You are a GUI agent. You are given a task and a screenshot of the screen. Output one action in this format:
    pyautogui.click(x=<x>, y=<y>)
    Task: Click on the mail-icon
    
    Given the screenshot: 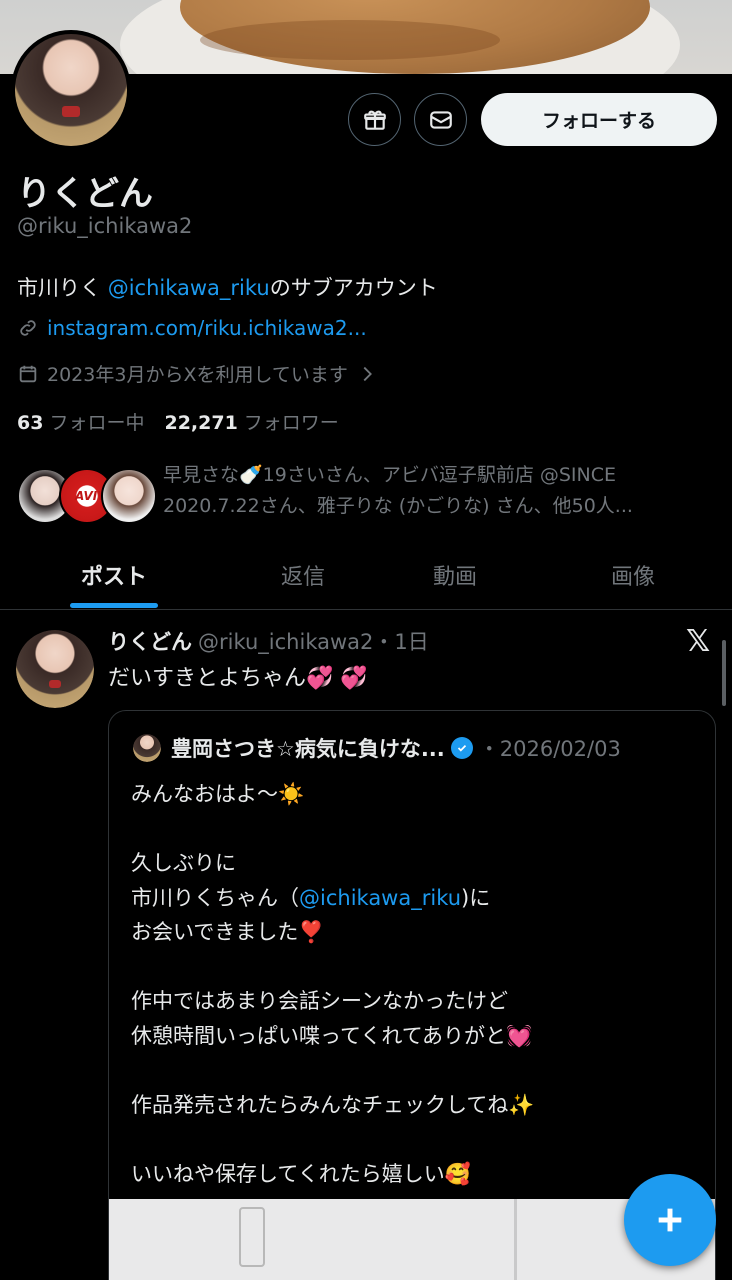 What is the action you would take?
    pyautogui.click(x=440, y=119)
    